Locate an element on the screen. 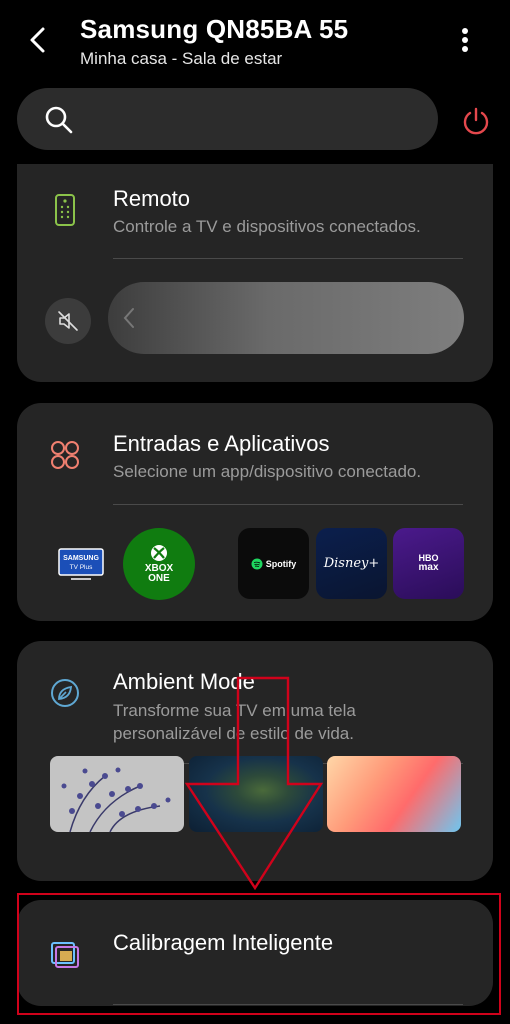  apps-grid-icon is located at coordinates (65, 455).